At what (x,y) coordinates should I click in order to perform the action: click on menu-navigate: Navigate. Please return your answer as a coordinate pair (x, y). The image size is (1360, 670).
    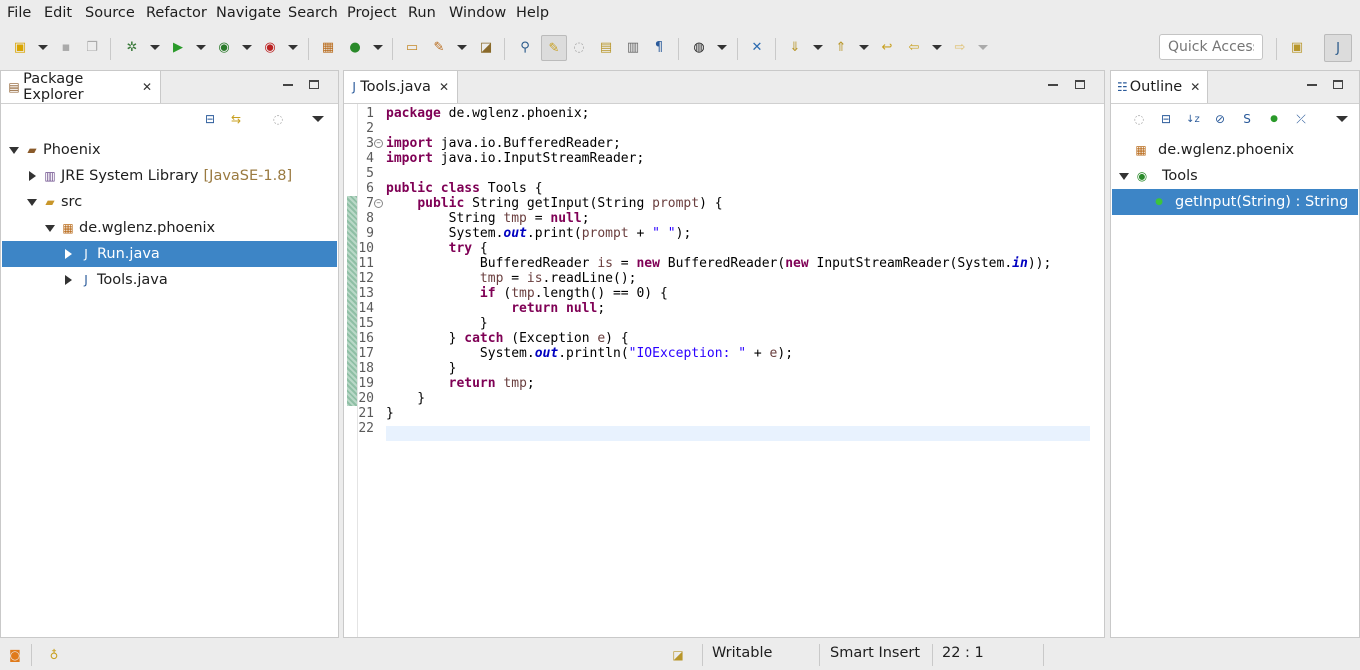
    Looking at the image, I should click on (248, 13).